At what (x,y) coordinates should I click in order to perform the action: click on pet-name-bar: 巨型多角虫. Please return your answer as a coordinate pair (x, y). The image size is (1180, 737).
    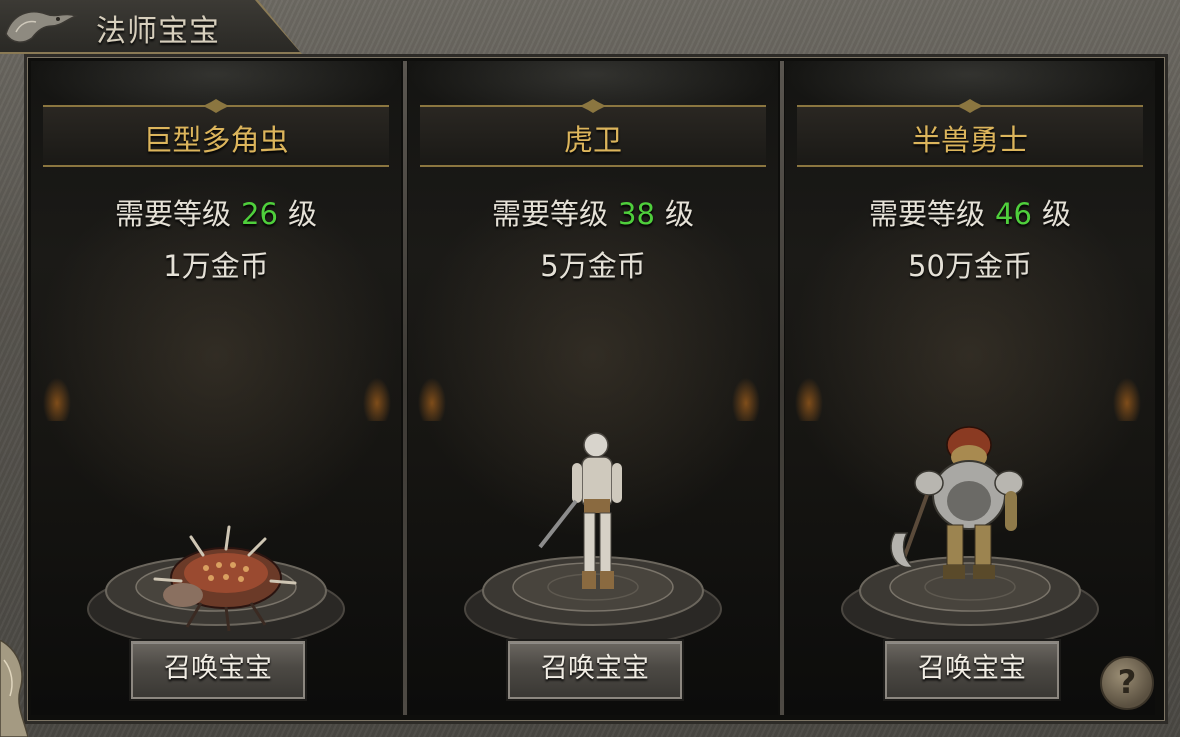
    Looking at the image, I should click on (216, 133).